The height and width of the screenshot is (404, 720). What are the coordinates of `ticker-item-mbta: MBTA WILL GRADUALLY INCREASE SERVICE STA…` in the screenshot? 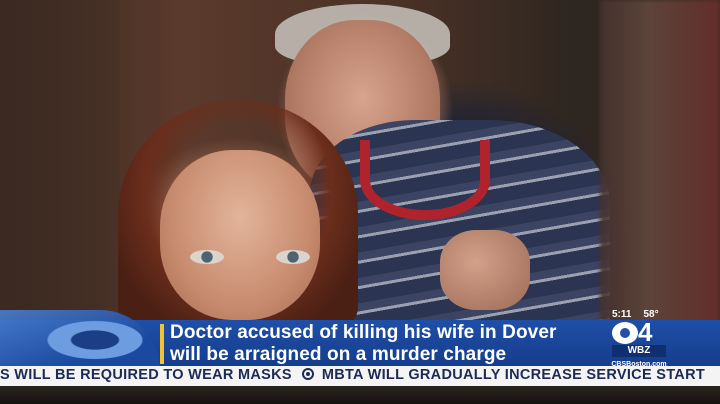 It's located at (513, 375).